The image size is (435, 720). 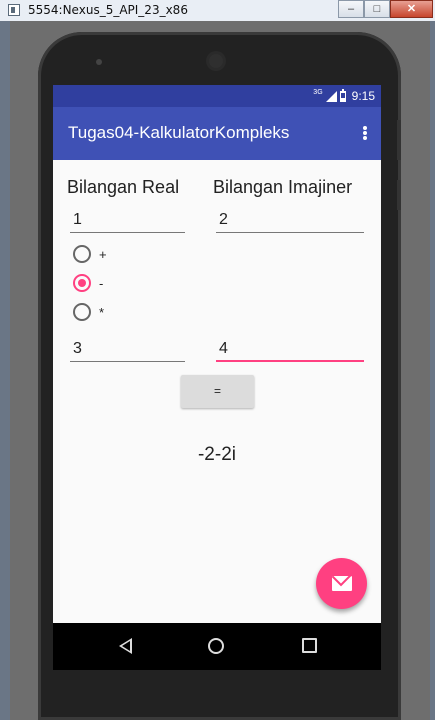 What do you see at coordinates (290, 350) in the screenshot?
I see `second-imaginary-input: 4` at bounding box center [290, 350].